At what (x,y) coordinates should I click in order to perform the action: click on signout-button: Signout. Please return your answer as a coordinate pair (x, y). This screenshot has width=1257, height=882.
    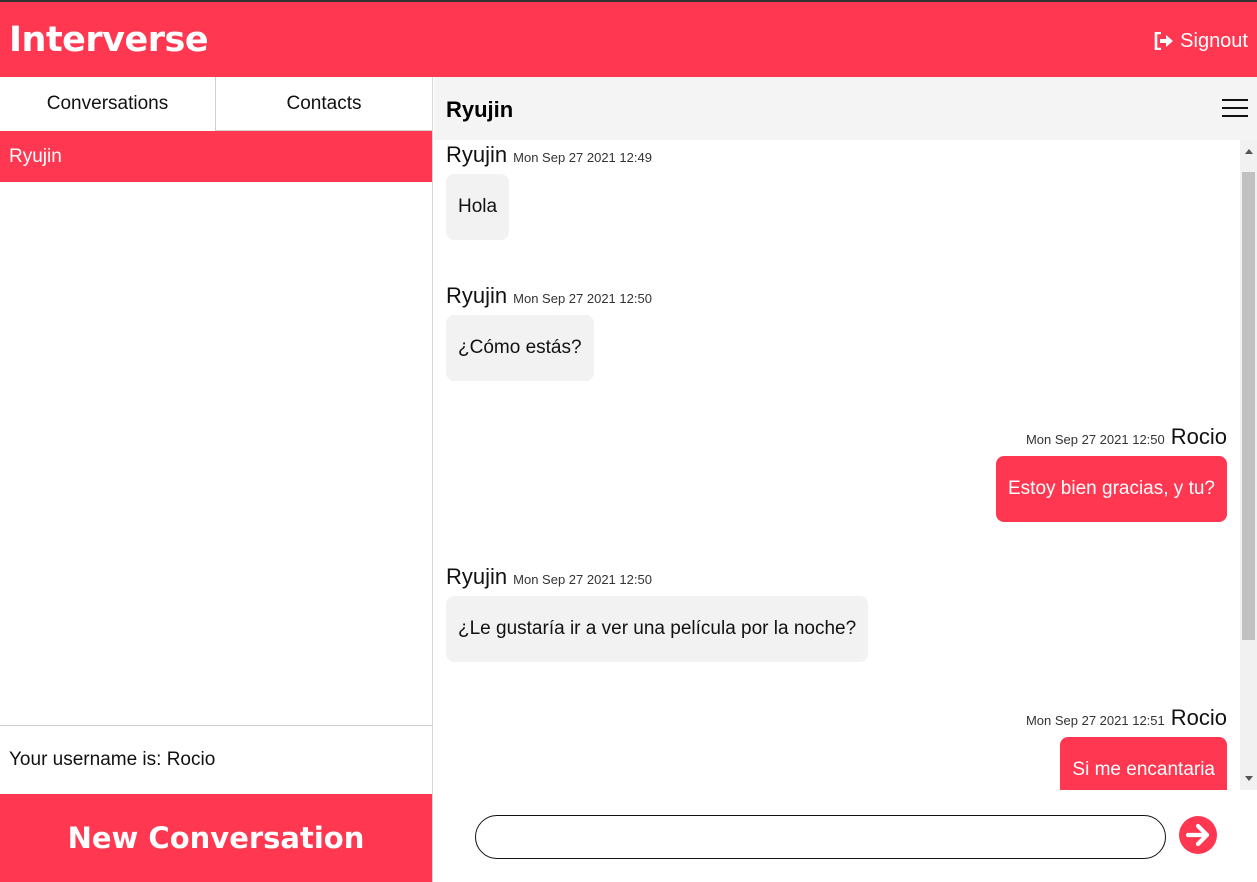
    Looking at the image, I should click on (1201, 41).